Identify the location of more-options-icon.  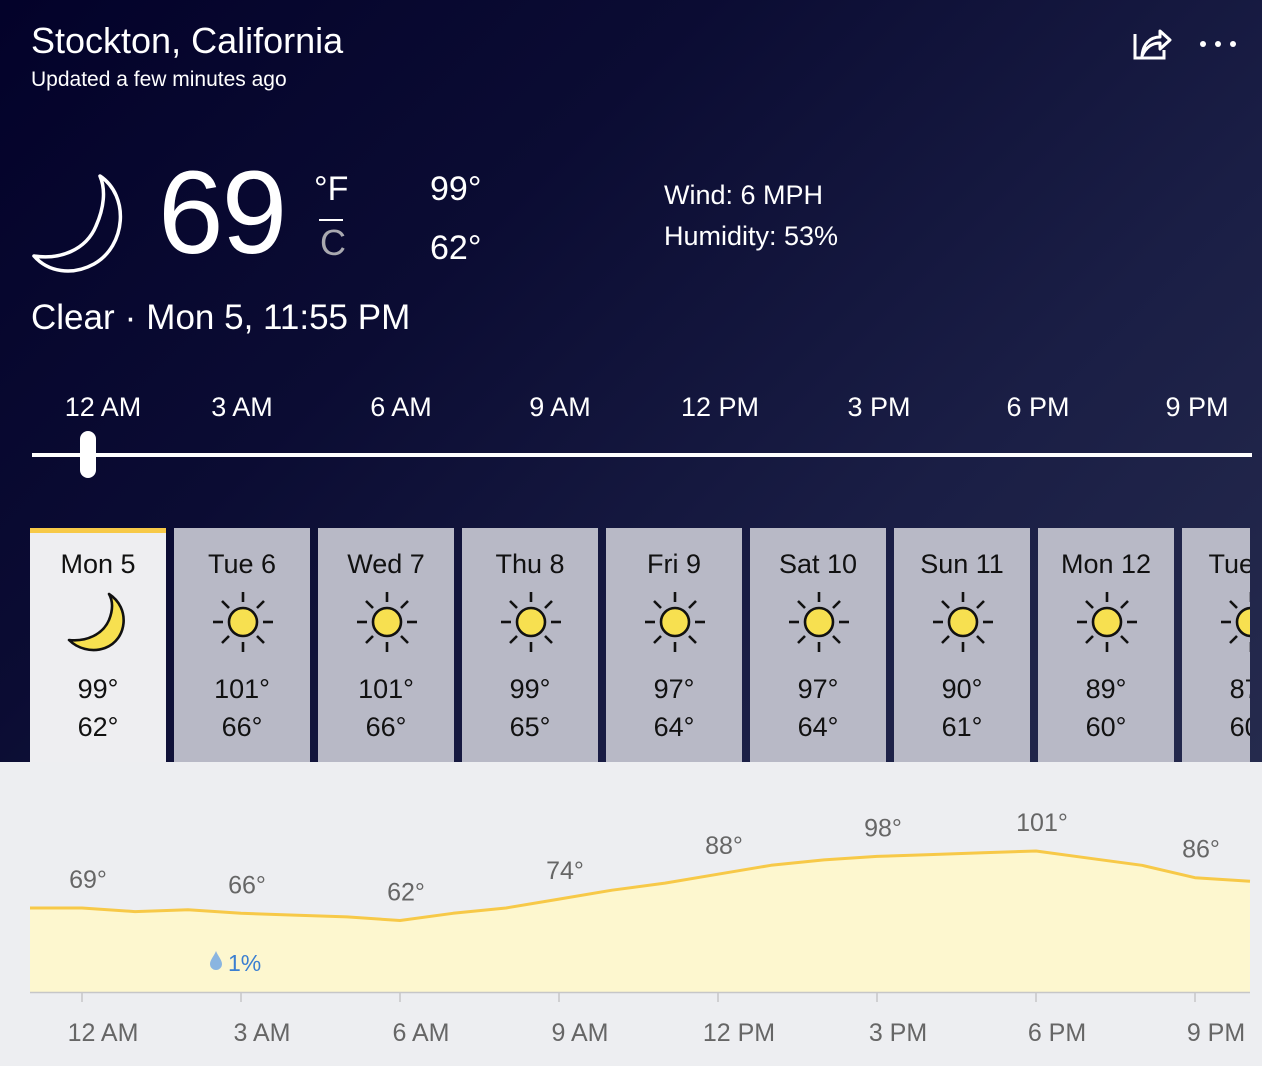
(1218, 44).